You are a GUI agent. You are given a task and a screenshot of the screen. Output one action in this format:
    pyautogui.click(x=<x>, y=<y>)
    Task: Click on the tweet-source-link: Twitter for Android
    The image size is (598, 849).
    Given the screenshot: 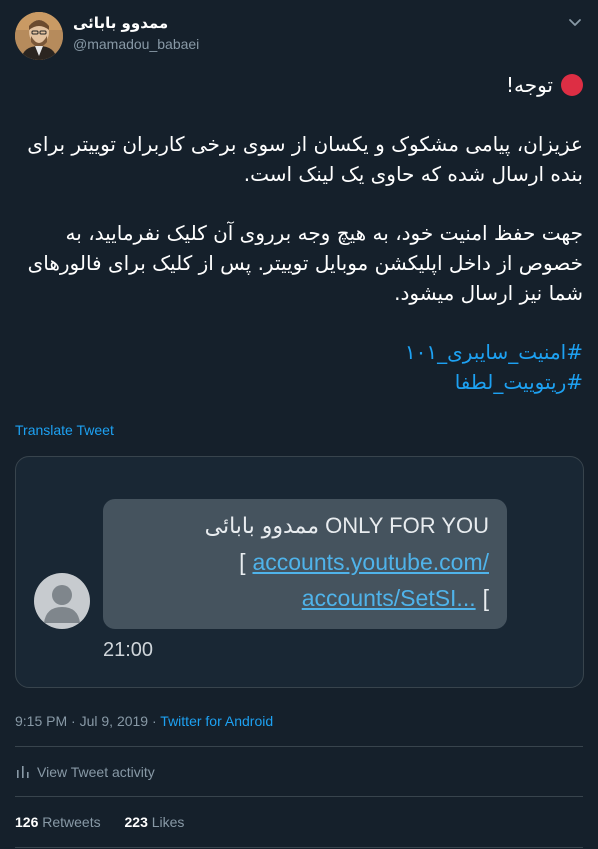 What is the action you would take?
    pyautogui.click(x=216, y=721)
    